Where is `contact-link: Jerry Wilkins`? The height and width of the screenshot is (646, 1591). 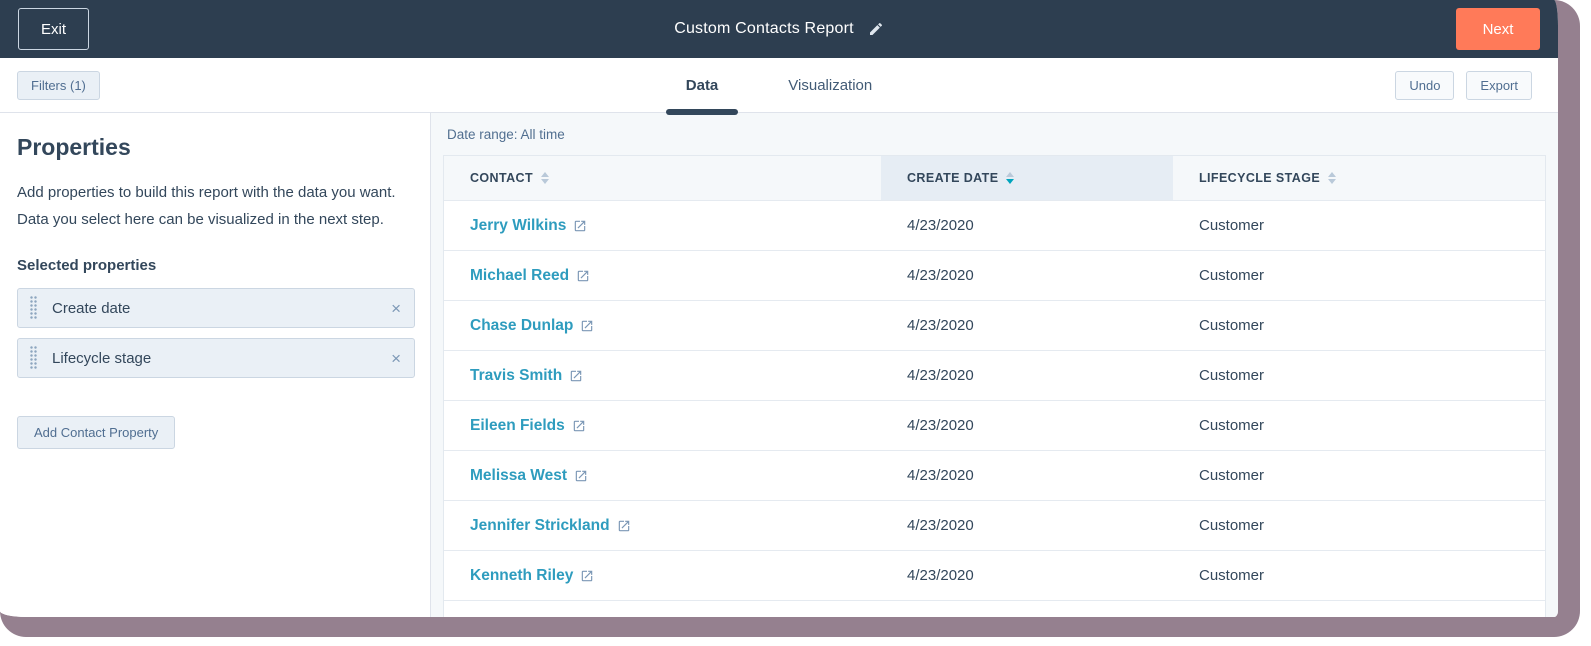
contact-link: Jerry Wilkins is located at coordinates (528, 226).